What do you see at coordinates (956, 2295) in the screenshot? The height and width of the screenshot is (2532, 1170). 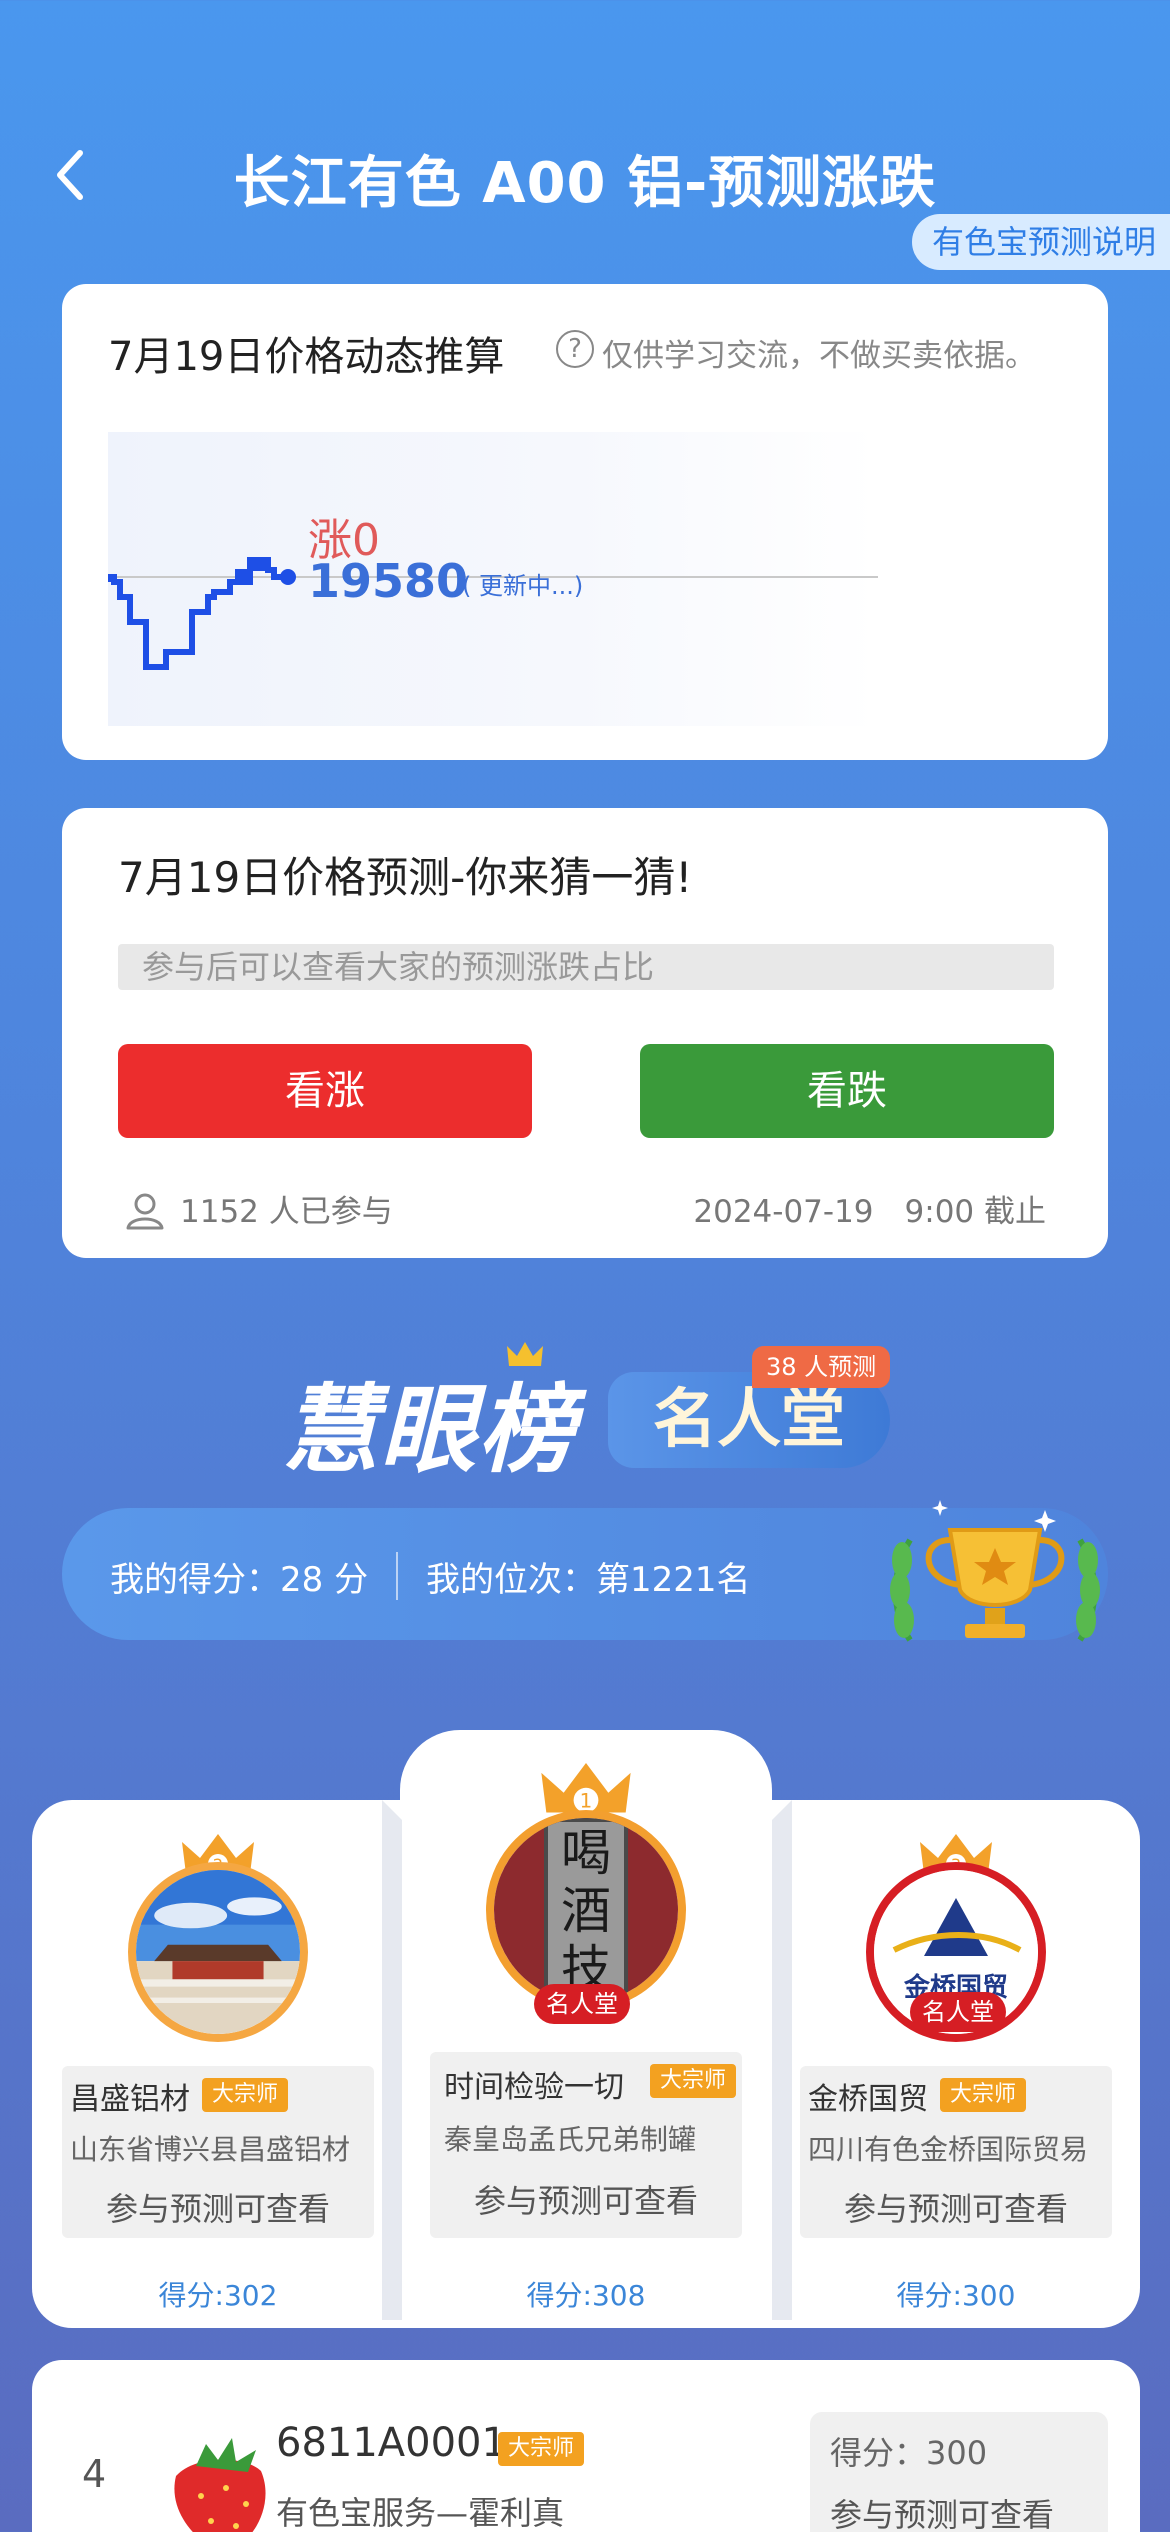 I see `score: 得分:300` at bounding box center [956, 2295].